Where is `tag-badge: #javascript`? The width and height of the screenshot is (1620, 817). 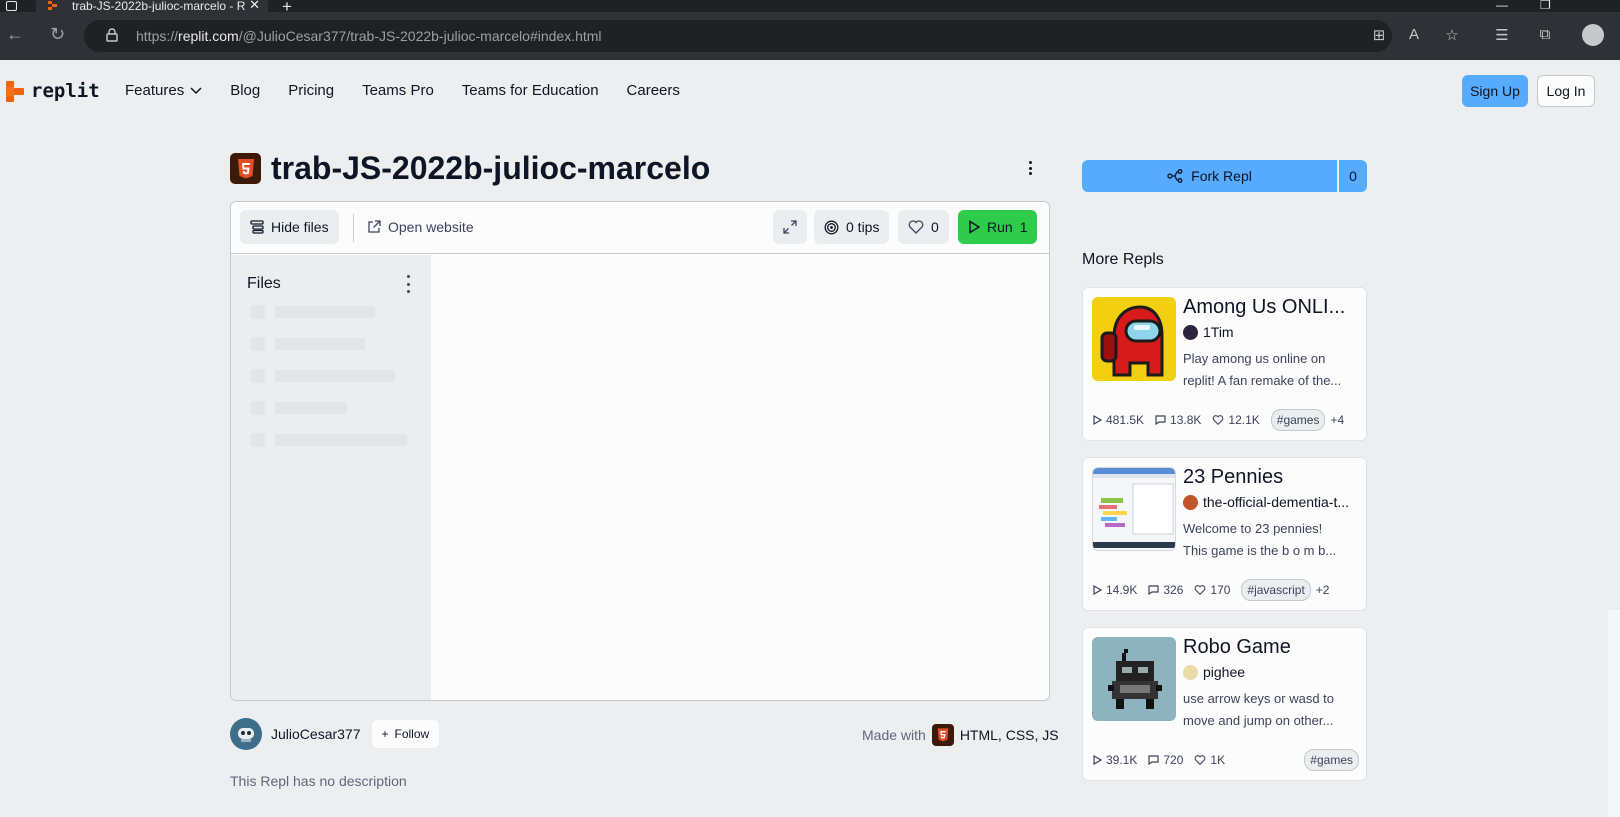
tag-badge: #javascript is located at coordinates (1276, 590).